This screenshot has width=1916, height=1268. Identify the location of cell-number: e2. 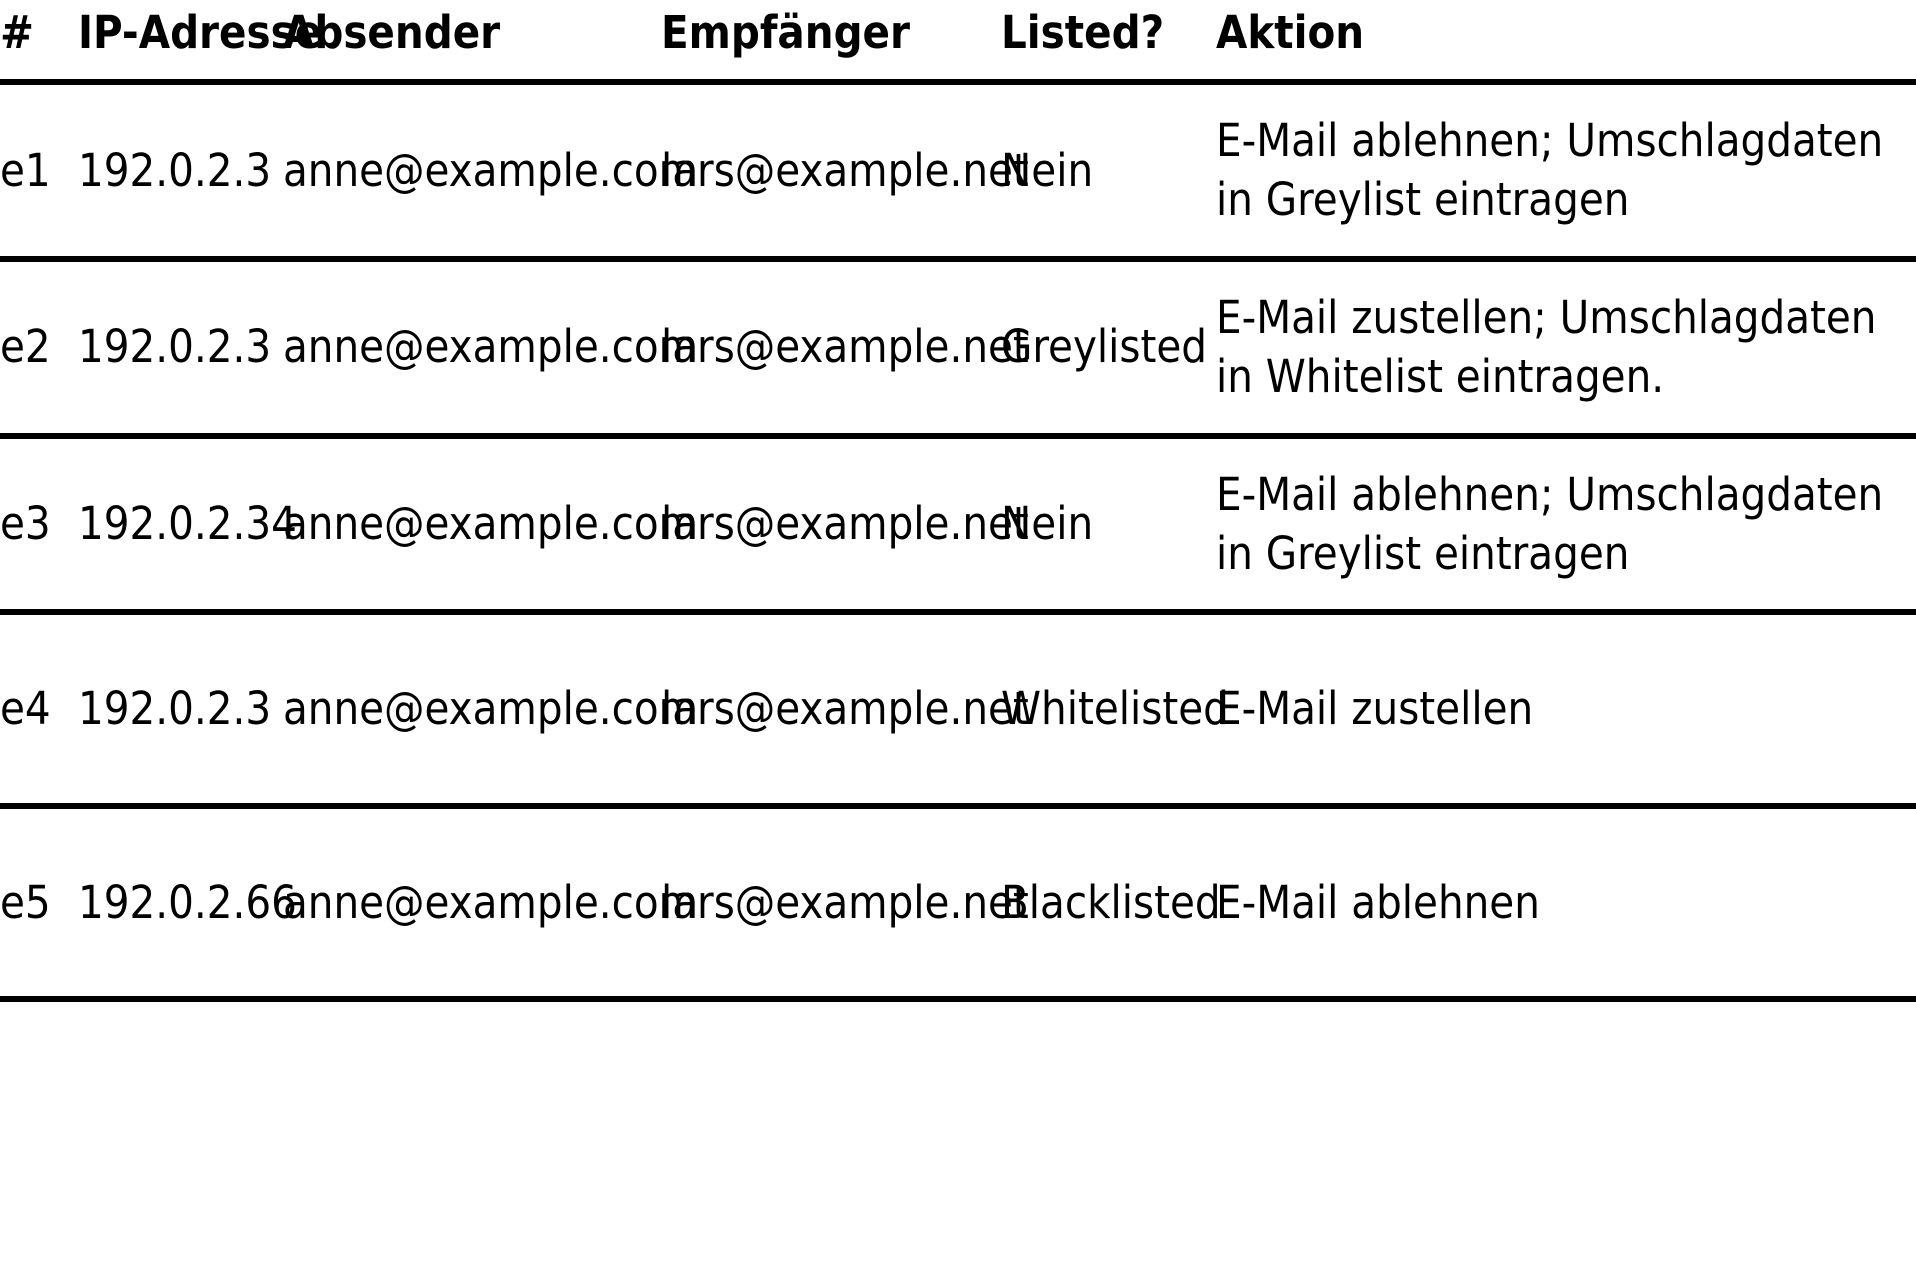
(25, 347).